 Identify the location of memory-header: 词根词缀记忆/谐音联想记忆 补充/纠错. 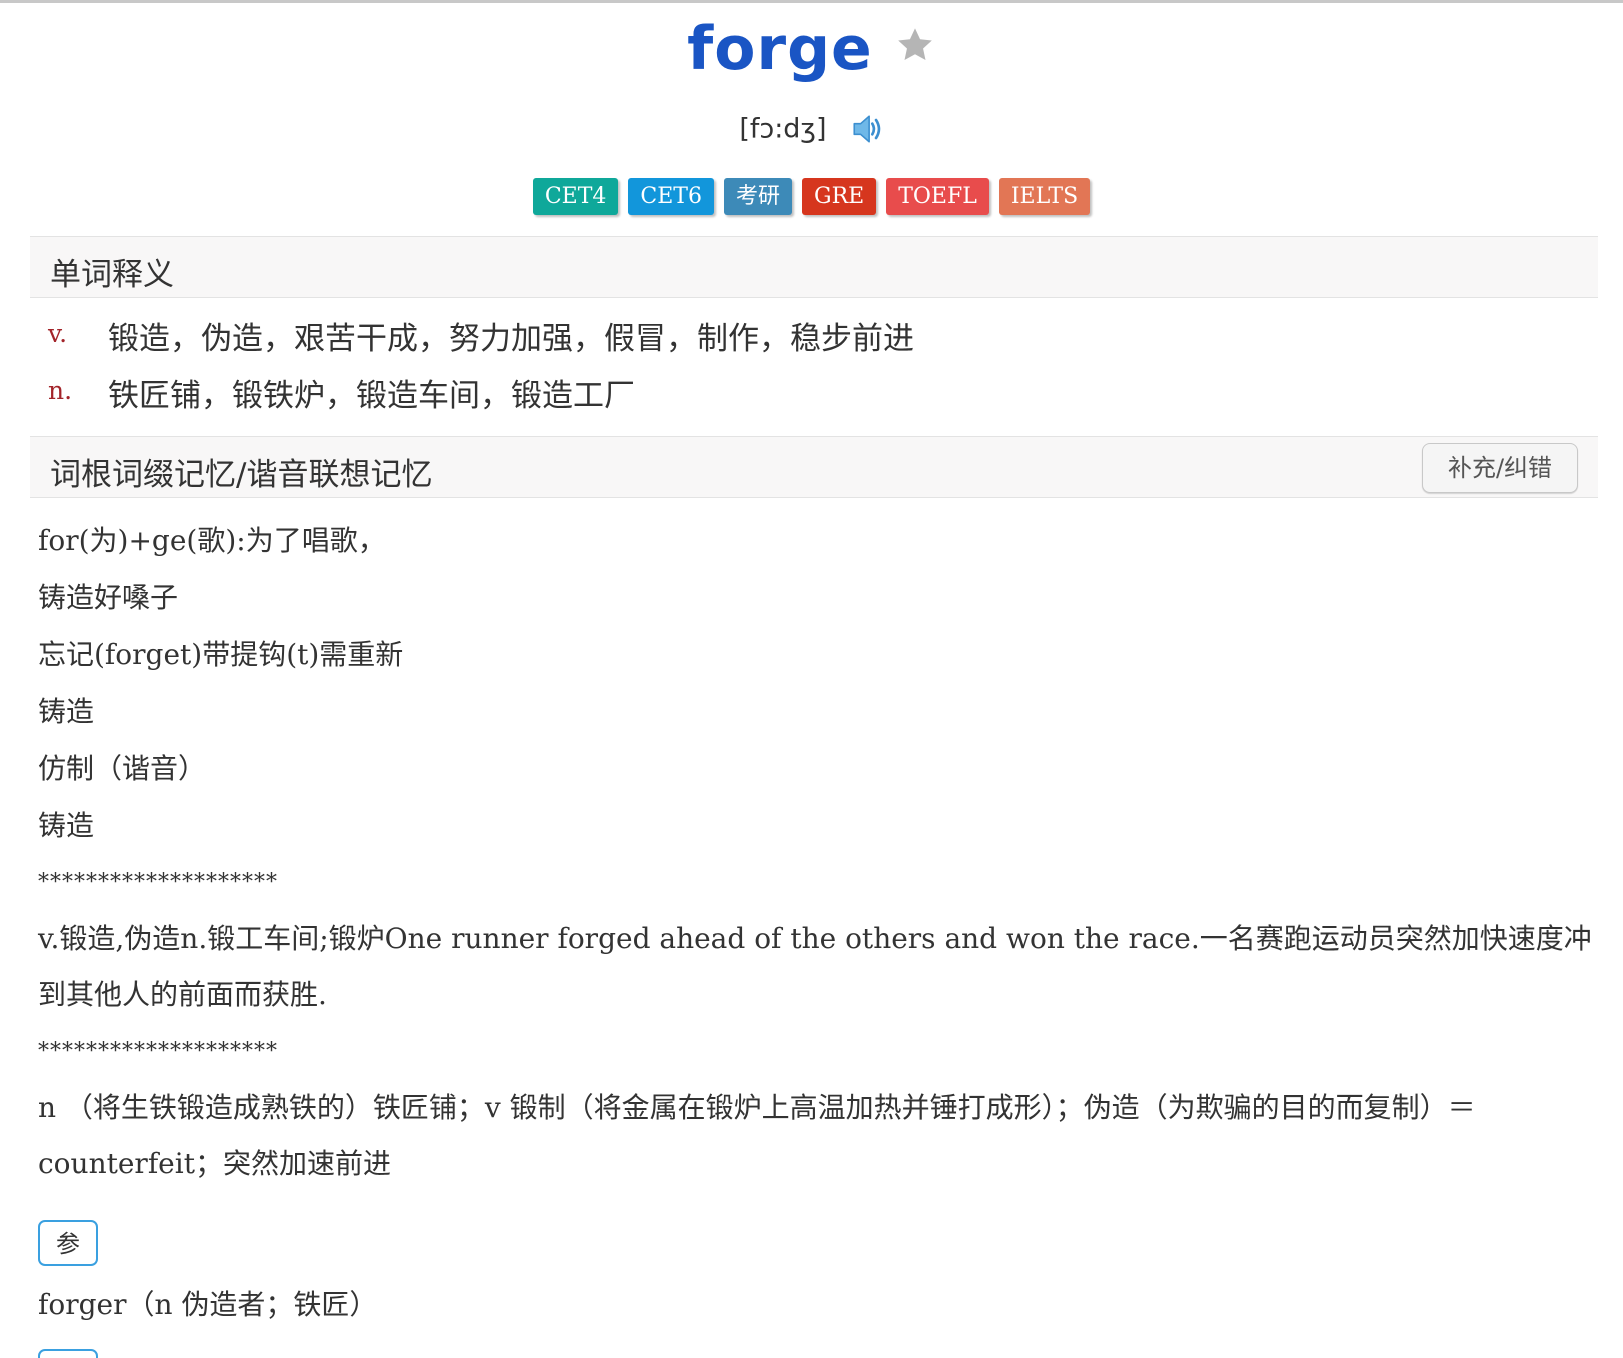
(814, 467).